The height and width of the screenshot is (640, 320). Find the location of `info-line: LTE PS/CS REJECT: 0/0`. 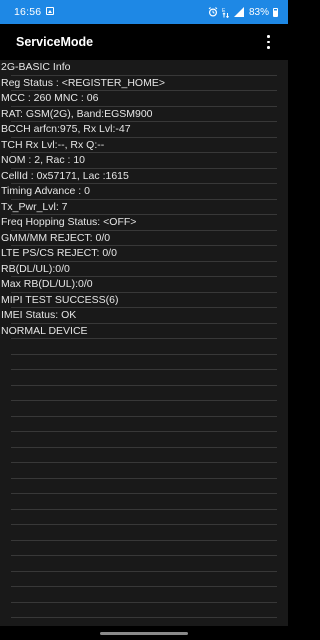

info-line: LTE PS/CS REJECT: 0/0 is located at coordinates (144, 254).